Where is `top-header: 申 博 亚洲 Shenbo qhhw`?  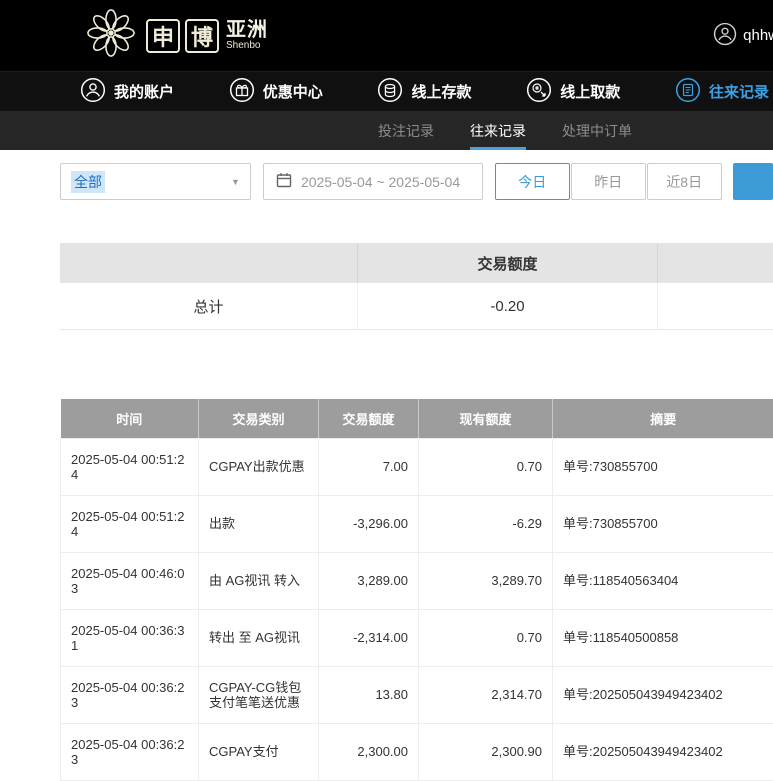
top-header: 申 博 亚洲 Shenbo qhhw is located at coordinates (386, 35).